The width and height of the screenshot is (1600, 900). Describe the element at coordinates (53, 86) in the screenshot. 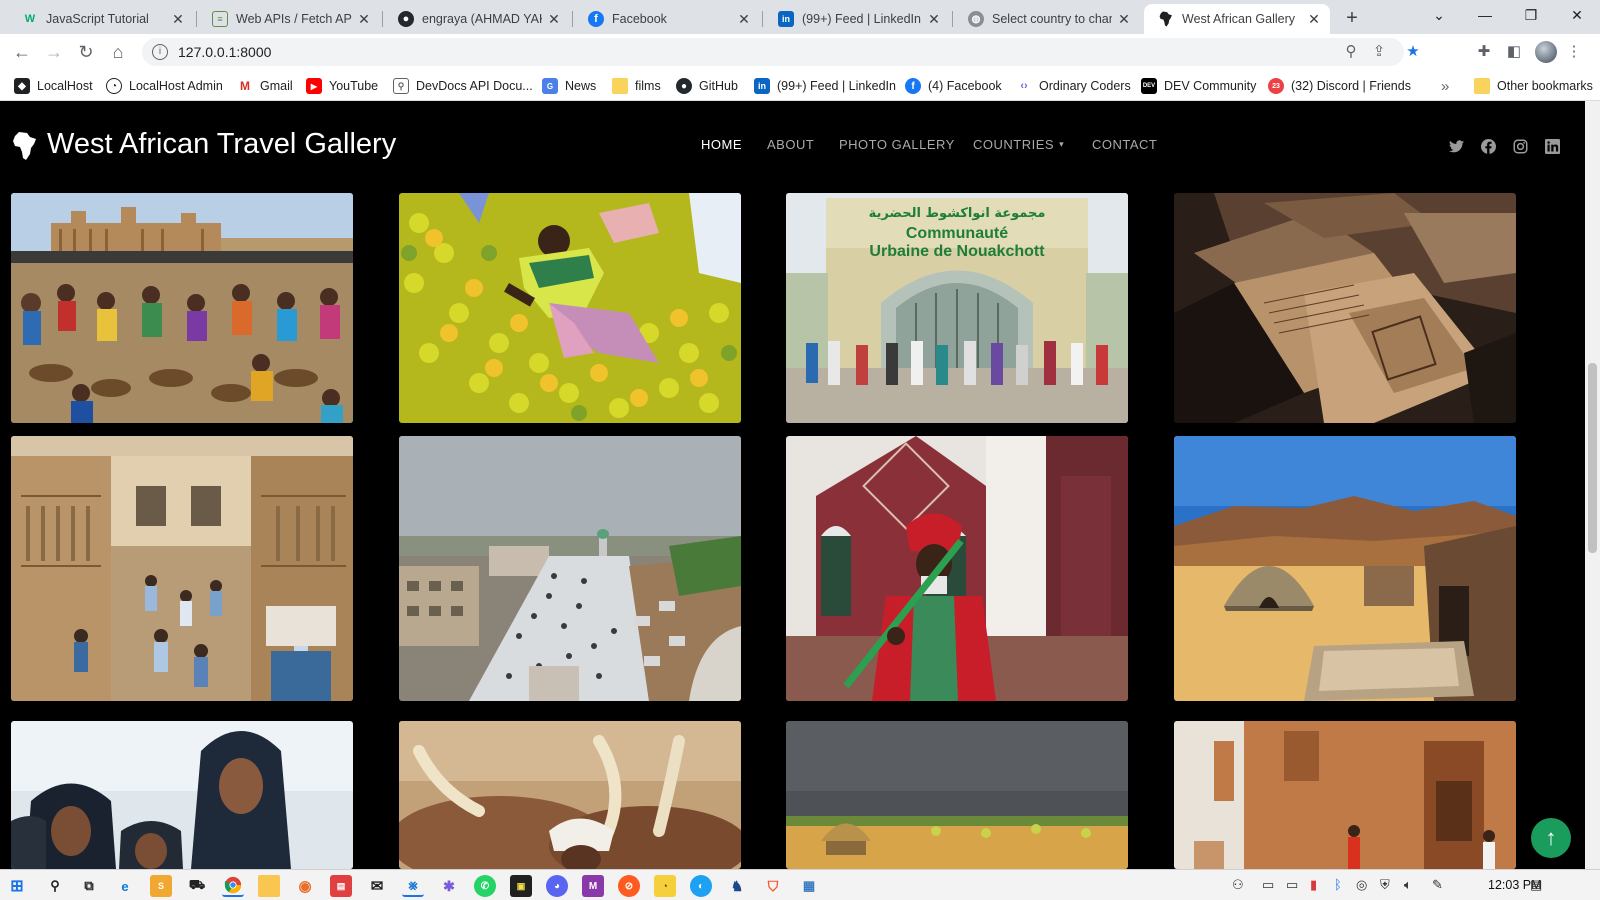

I see `bookmark-localhost: ◆ LocalHost` at that location.